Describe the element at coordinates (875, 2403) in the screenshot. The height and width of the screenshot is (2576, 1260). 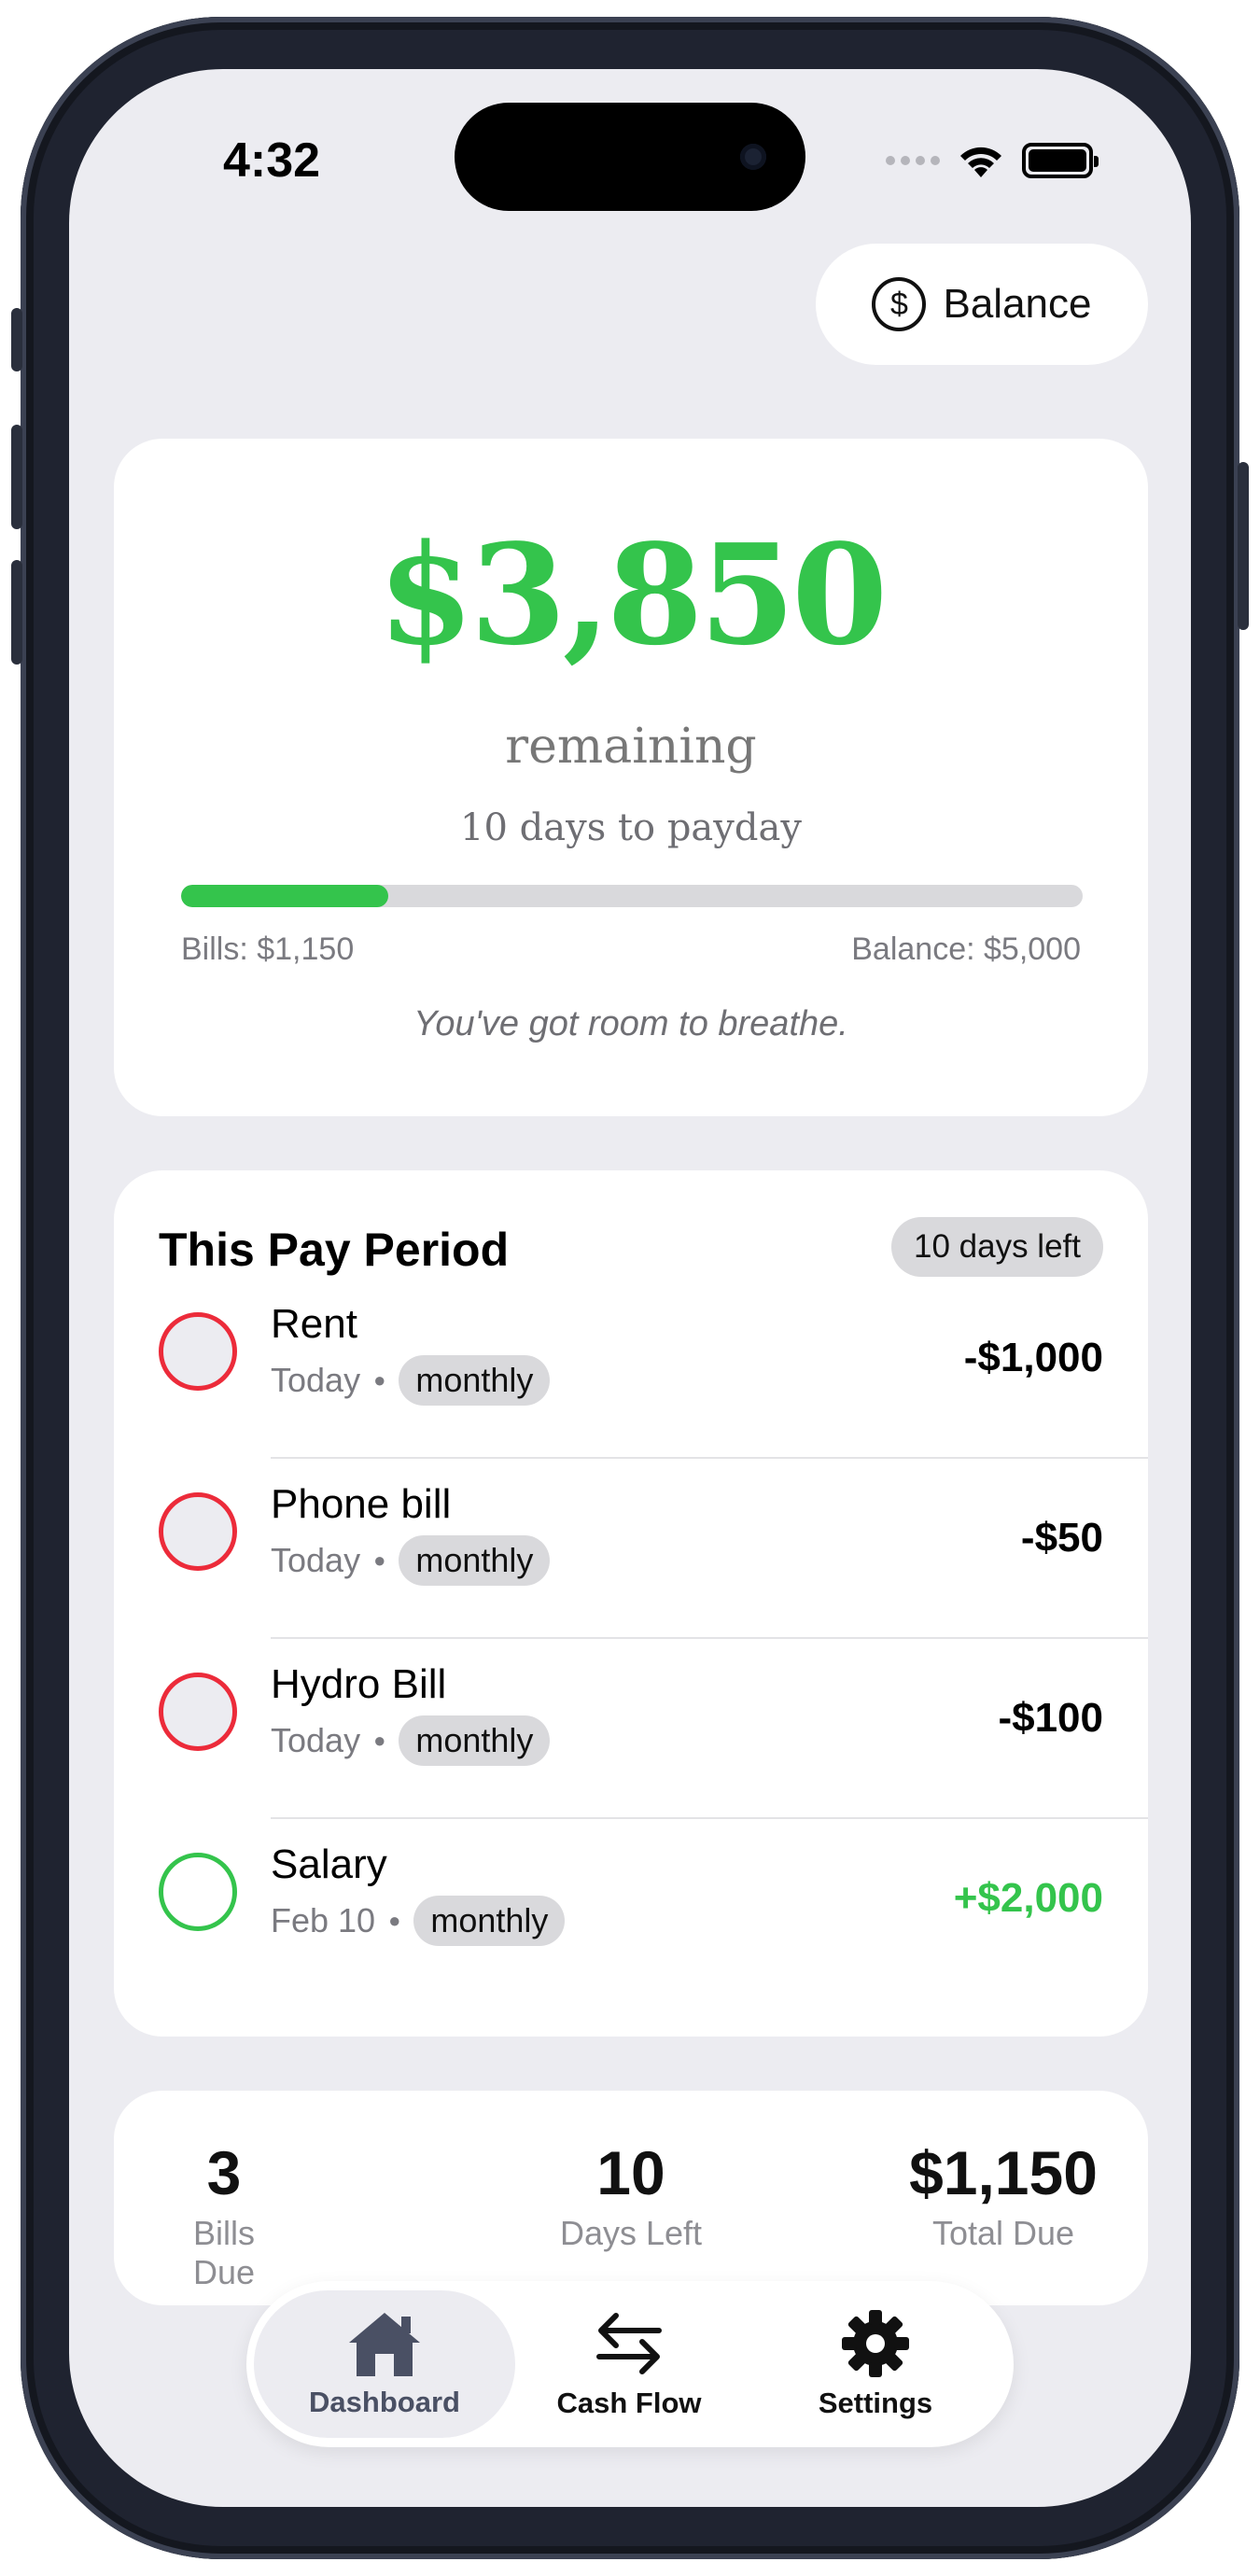
I see `tab-label: Settings` at that location.